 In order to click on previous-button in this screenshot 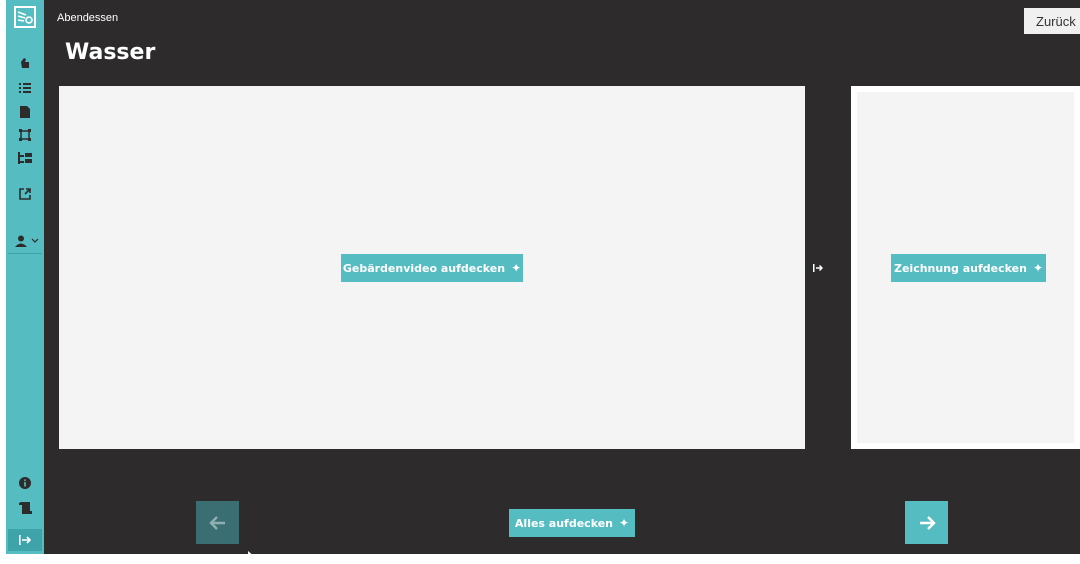, I will do `click(217, 522)`.